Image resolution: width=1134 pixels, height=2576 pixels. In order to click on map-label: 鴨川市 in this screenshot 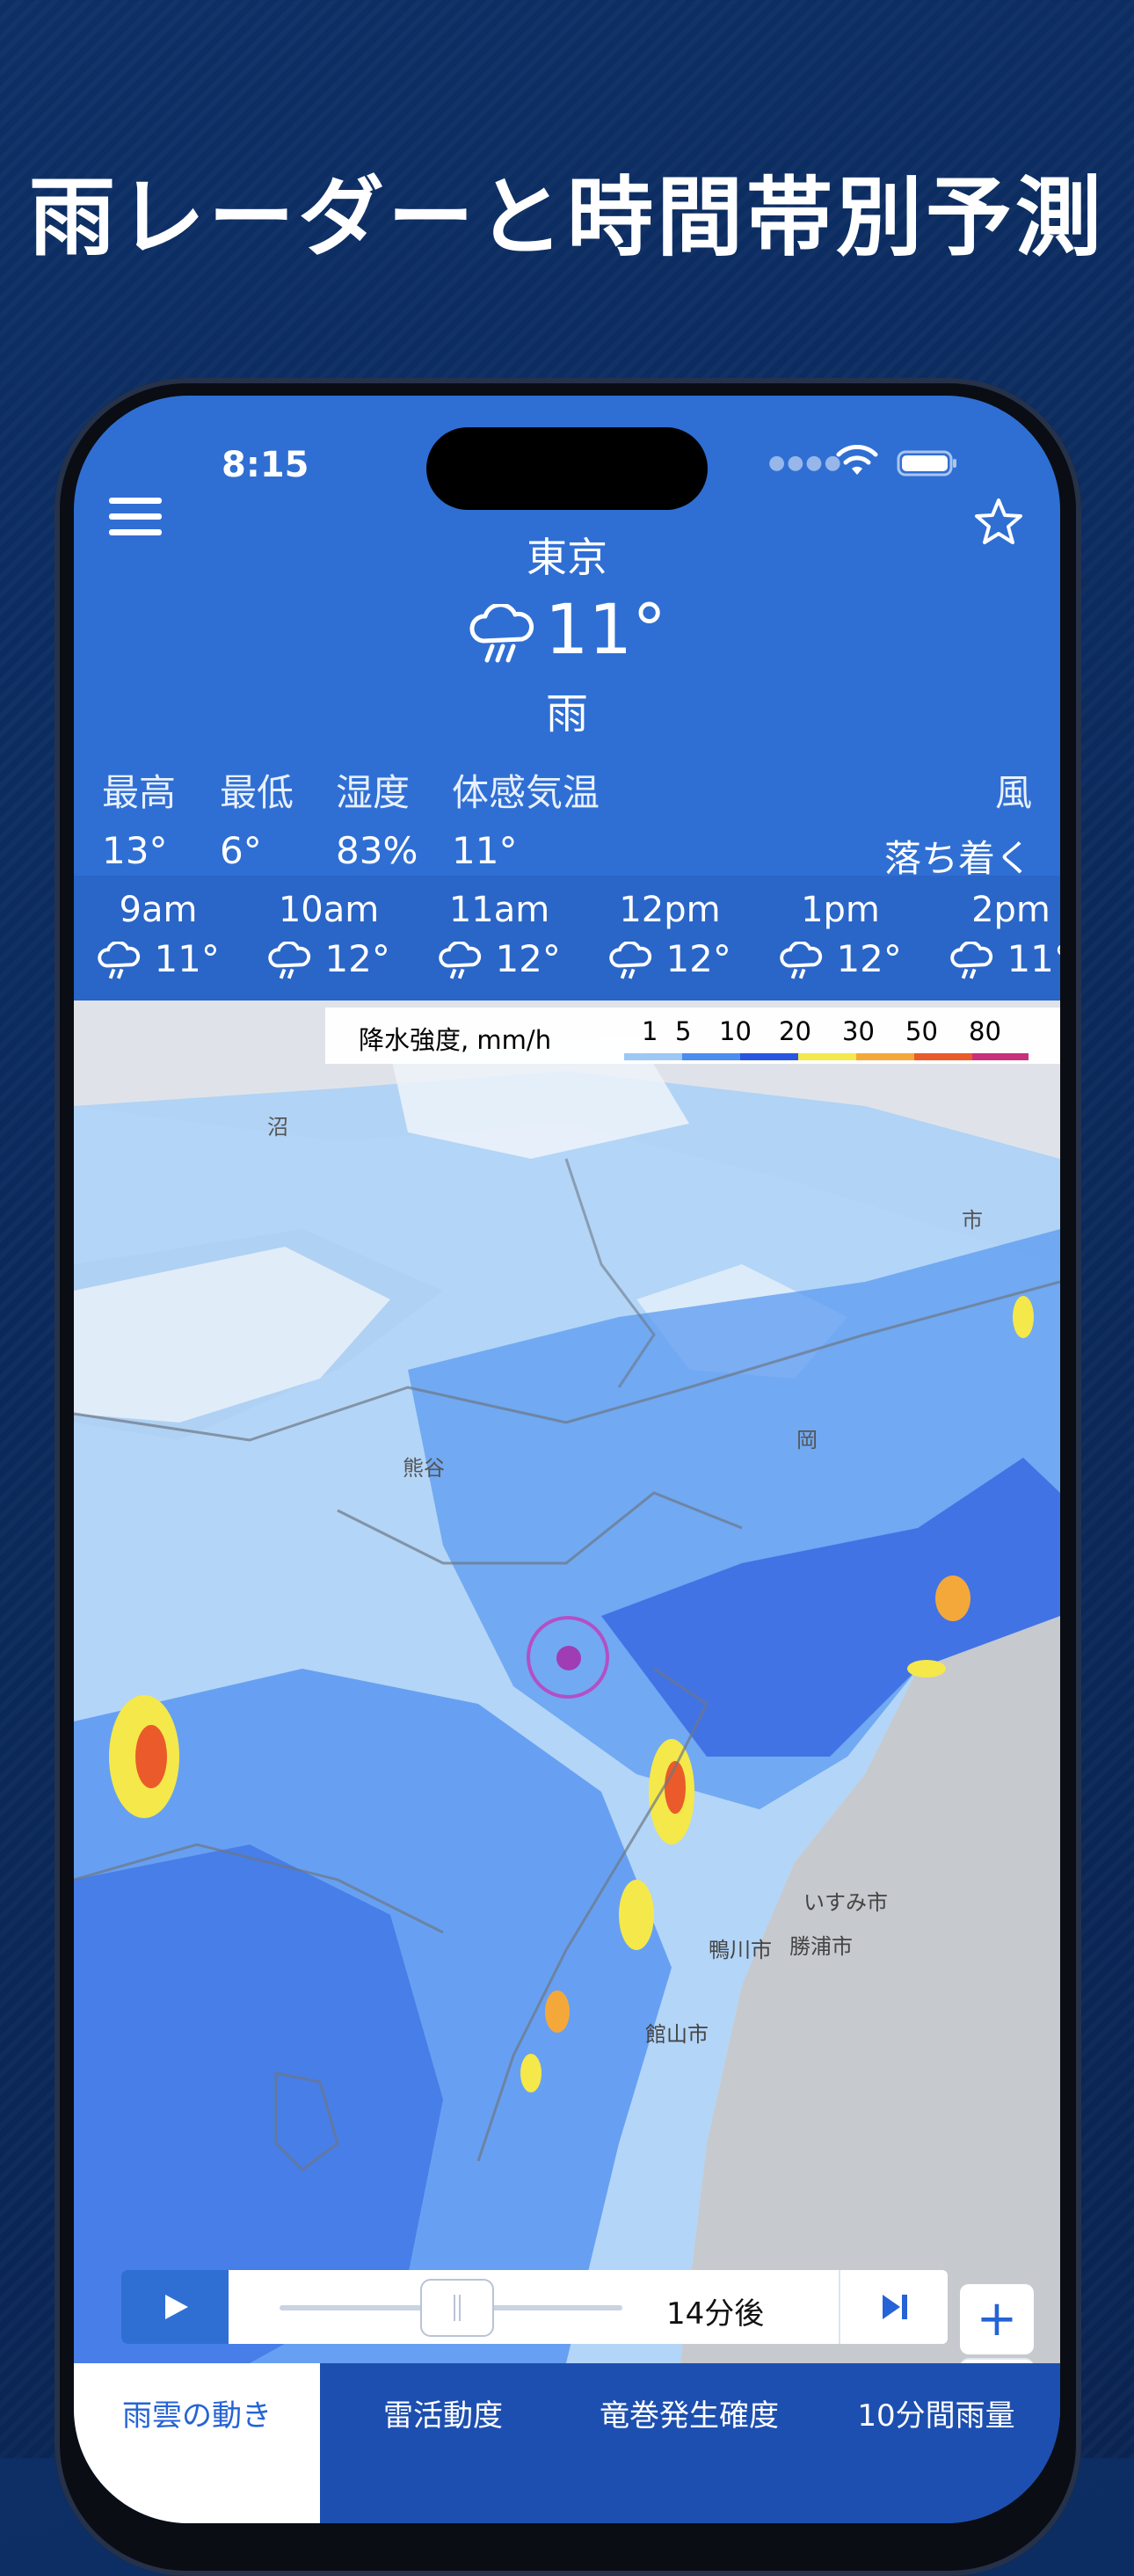, I will do `click(741, 1950)`.